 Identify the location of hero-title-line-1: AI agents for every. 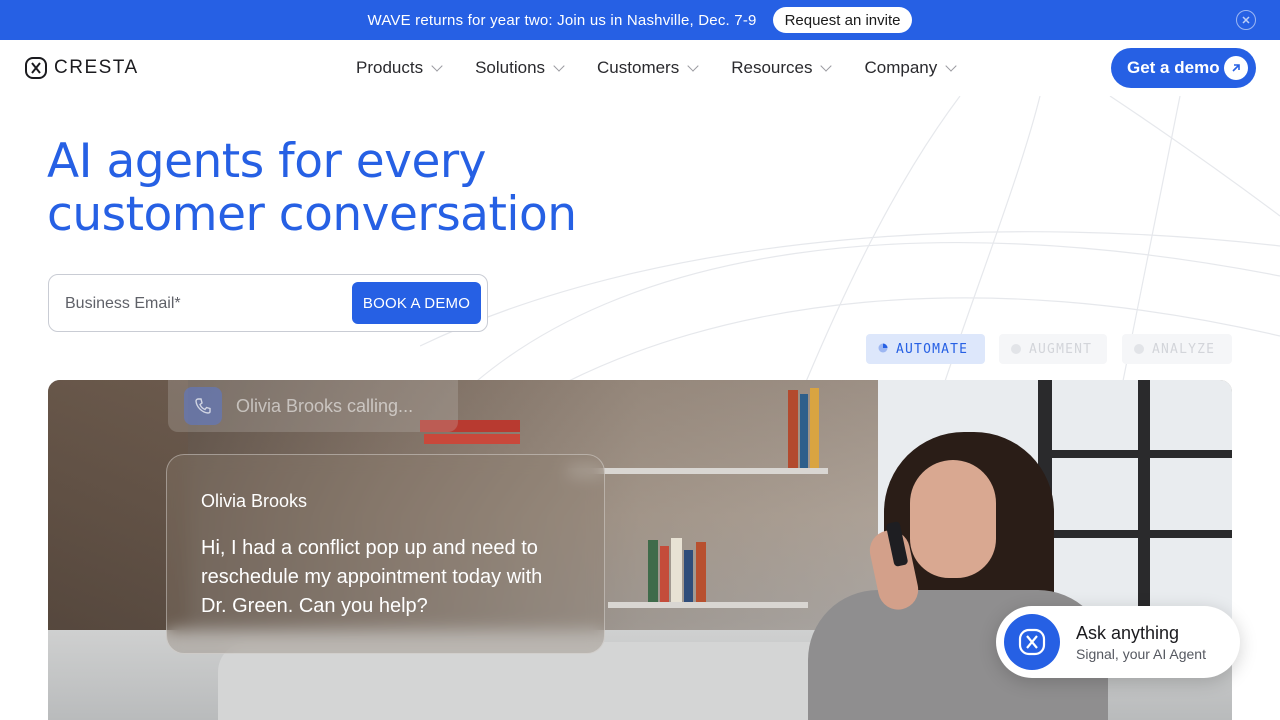
(267, 161).